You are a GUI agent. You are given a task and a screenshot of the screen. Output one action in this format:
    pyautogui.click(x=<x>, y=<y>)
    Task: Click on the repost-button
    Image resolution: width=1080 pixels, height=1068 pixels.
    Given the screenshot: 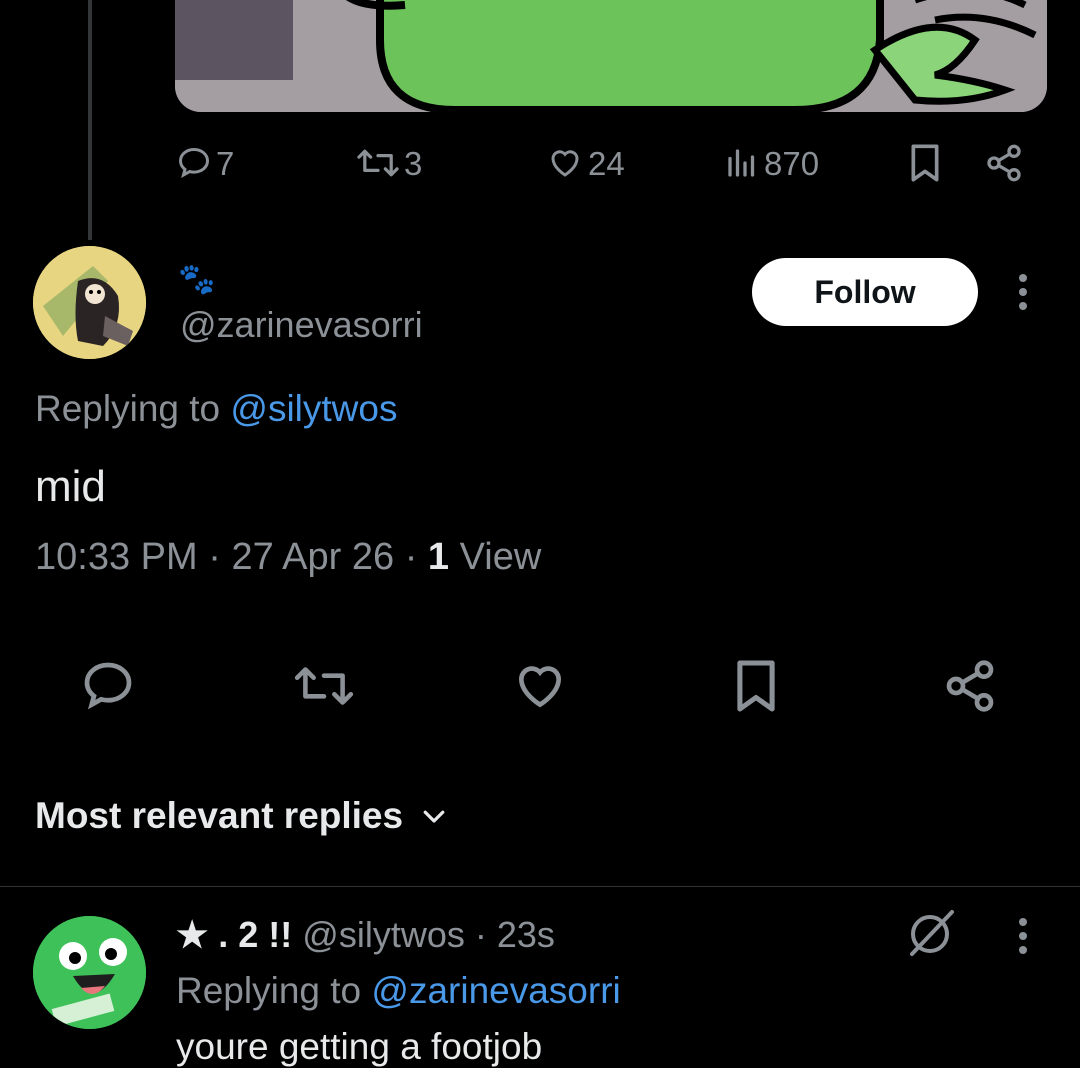 What is the action you would take?
    pyautogui.click(x=324, y=686)
    